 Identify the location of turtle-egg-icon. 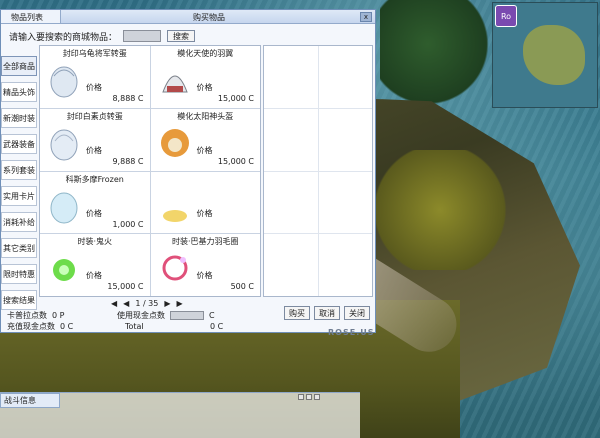
(64, 82).